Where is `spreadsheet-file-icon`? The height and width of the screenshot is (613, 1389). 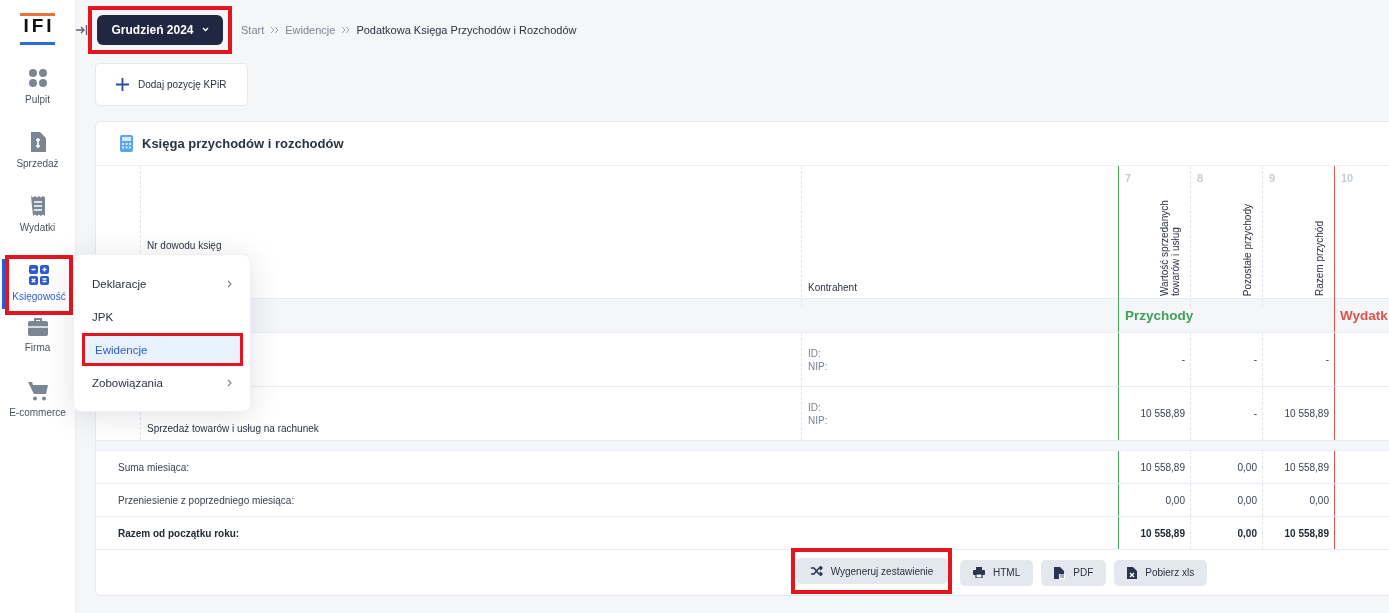
spreadsheet-file-icon is located at coordinates (1132, 572).